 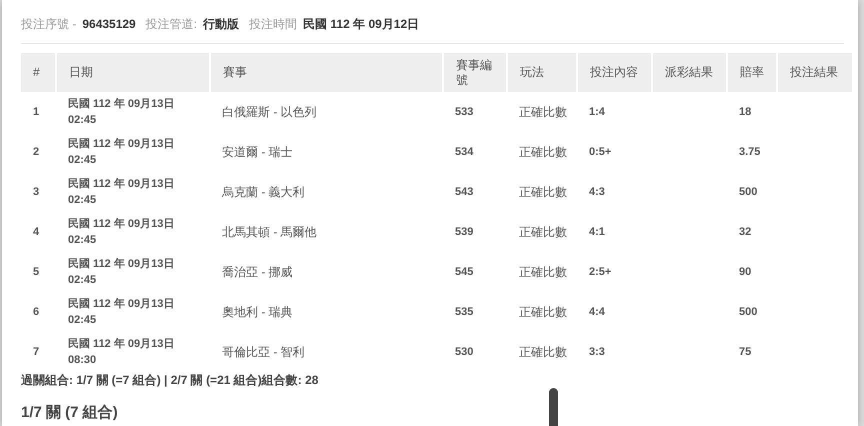 What do you see at coordinates (475, 72) in the screenshot?
I see `column-header: 賽事編號` at bounding box center [475, 72].